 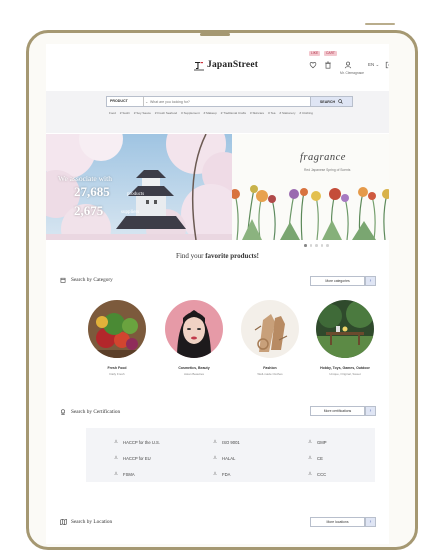 I want to click on category-image-cosmetics, so click(x=194, y=329).